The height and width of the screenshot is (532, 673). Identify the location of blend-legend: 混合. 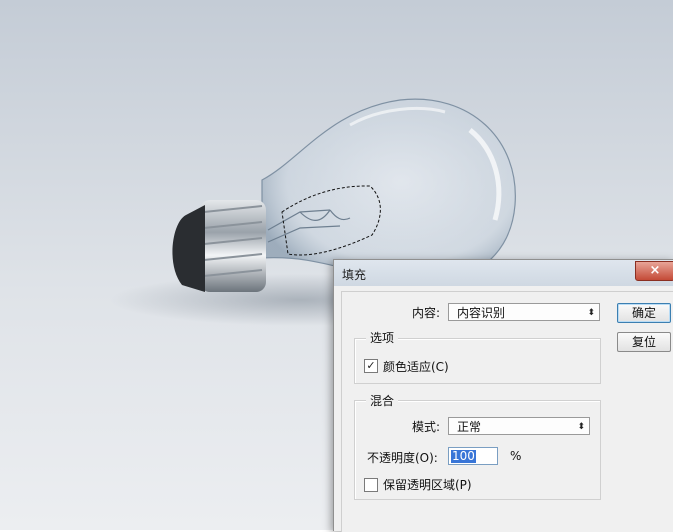
(382, 400).